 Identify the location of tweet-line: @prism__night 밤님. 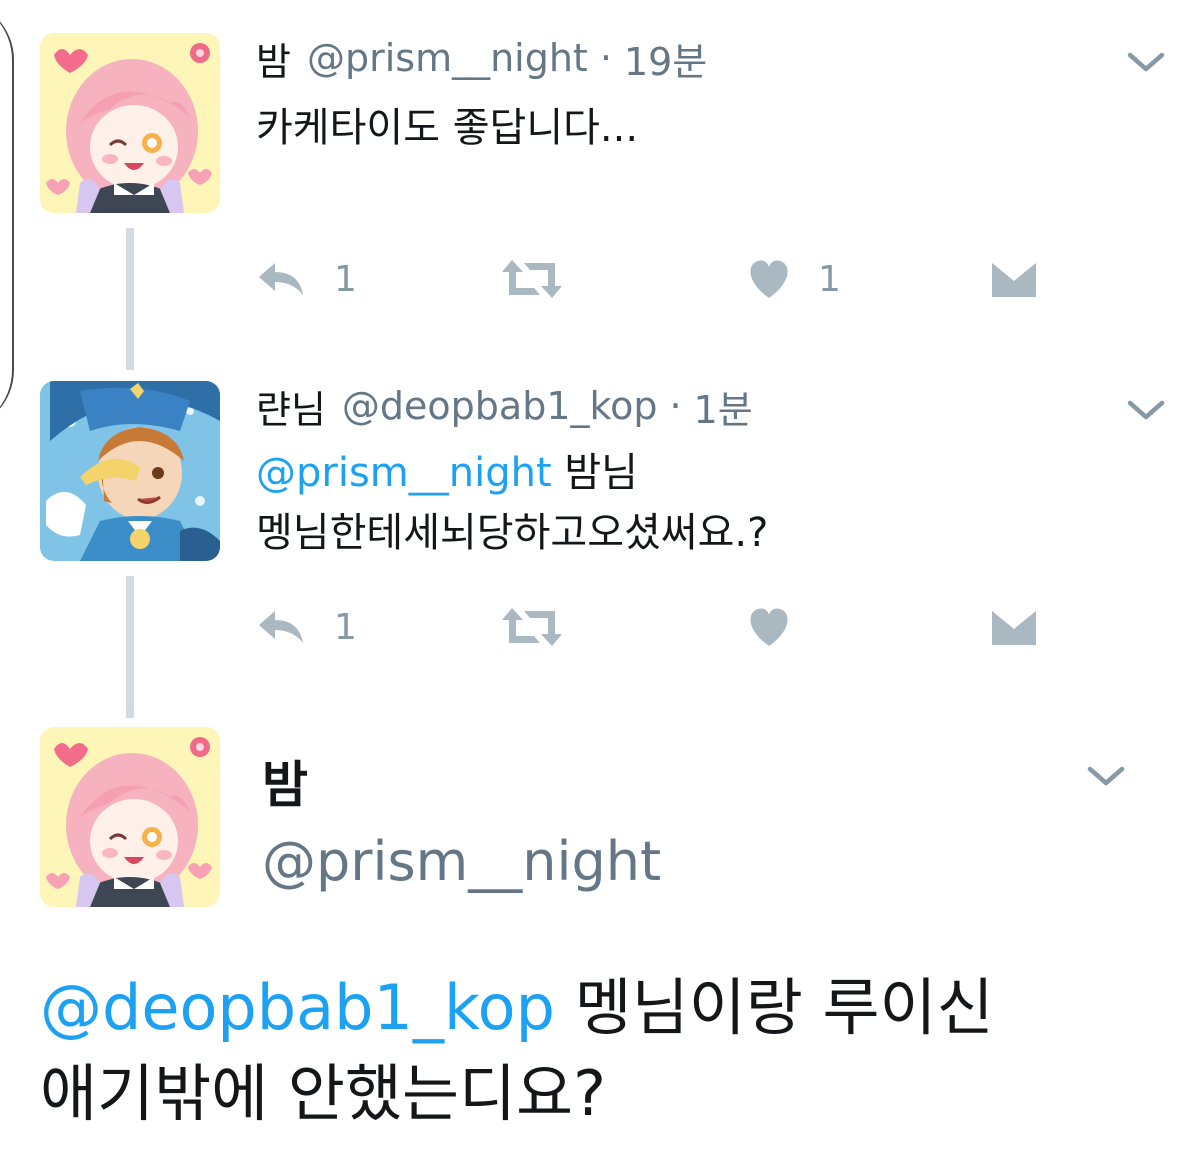
(512, 473).